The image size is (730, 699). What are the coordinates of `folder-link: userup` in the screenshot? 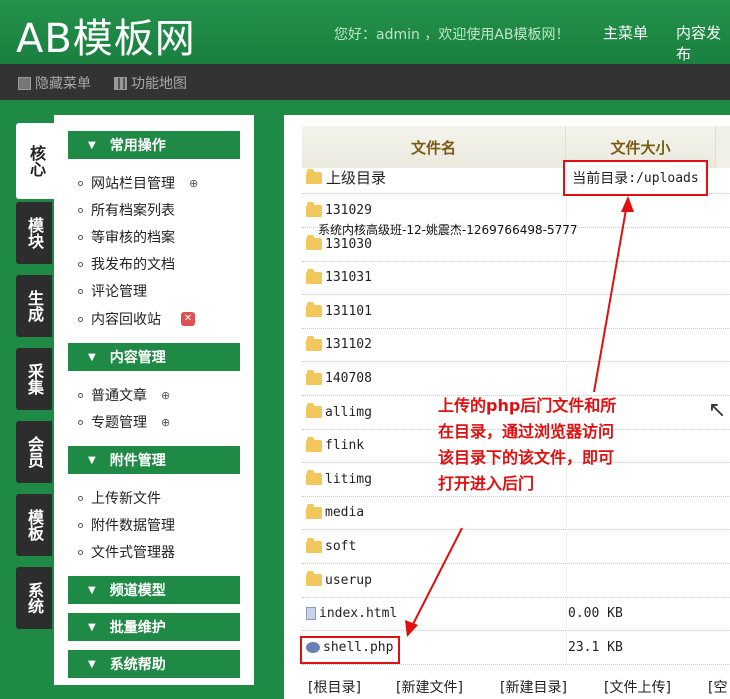 It's located at (339, 579).